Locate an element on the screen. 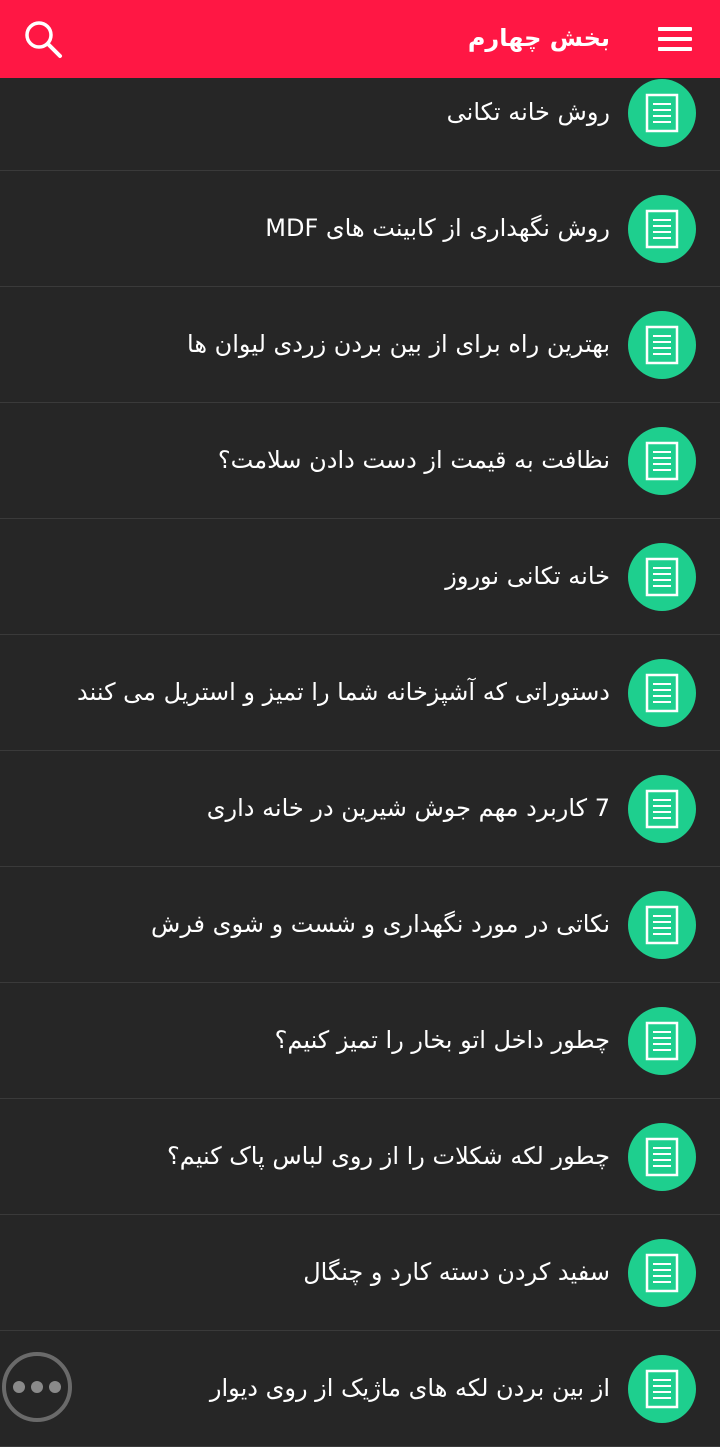 The height and width of the screenshot is (1447, 720). list-item-title: چطور داخل اتو بخار را تمیز کنیم؟ is located at coordinates (442, 1040).